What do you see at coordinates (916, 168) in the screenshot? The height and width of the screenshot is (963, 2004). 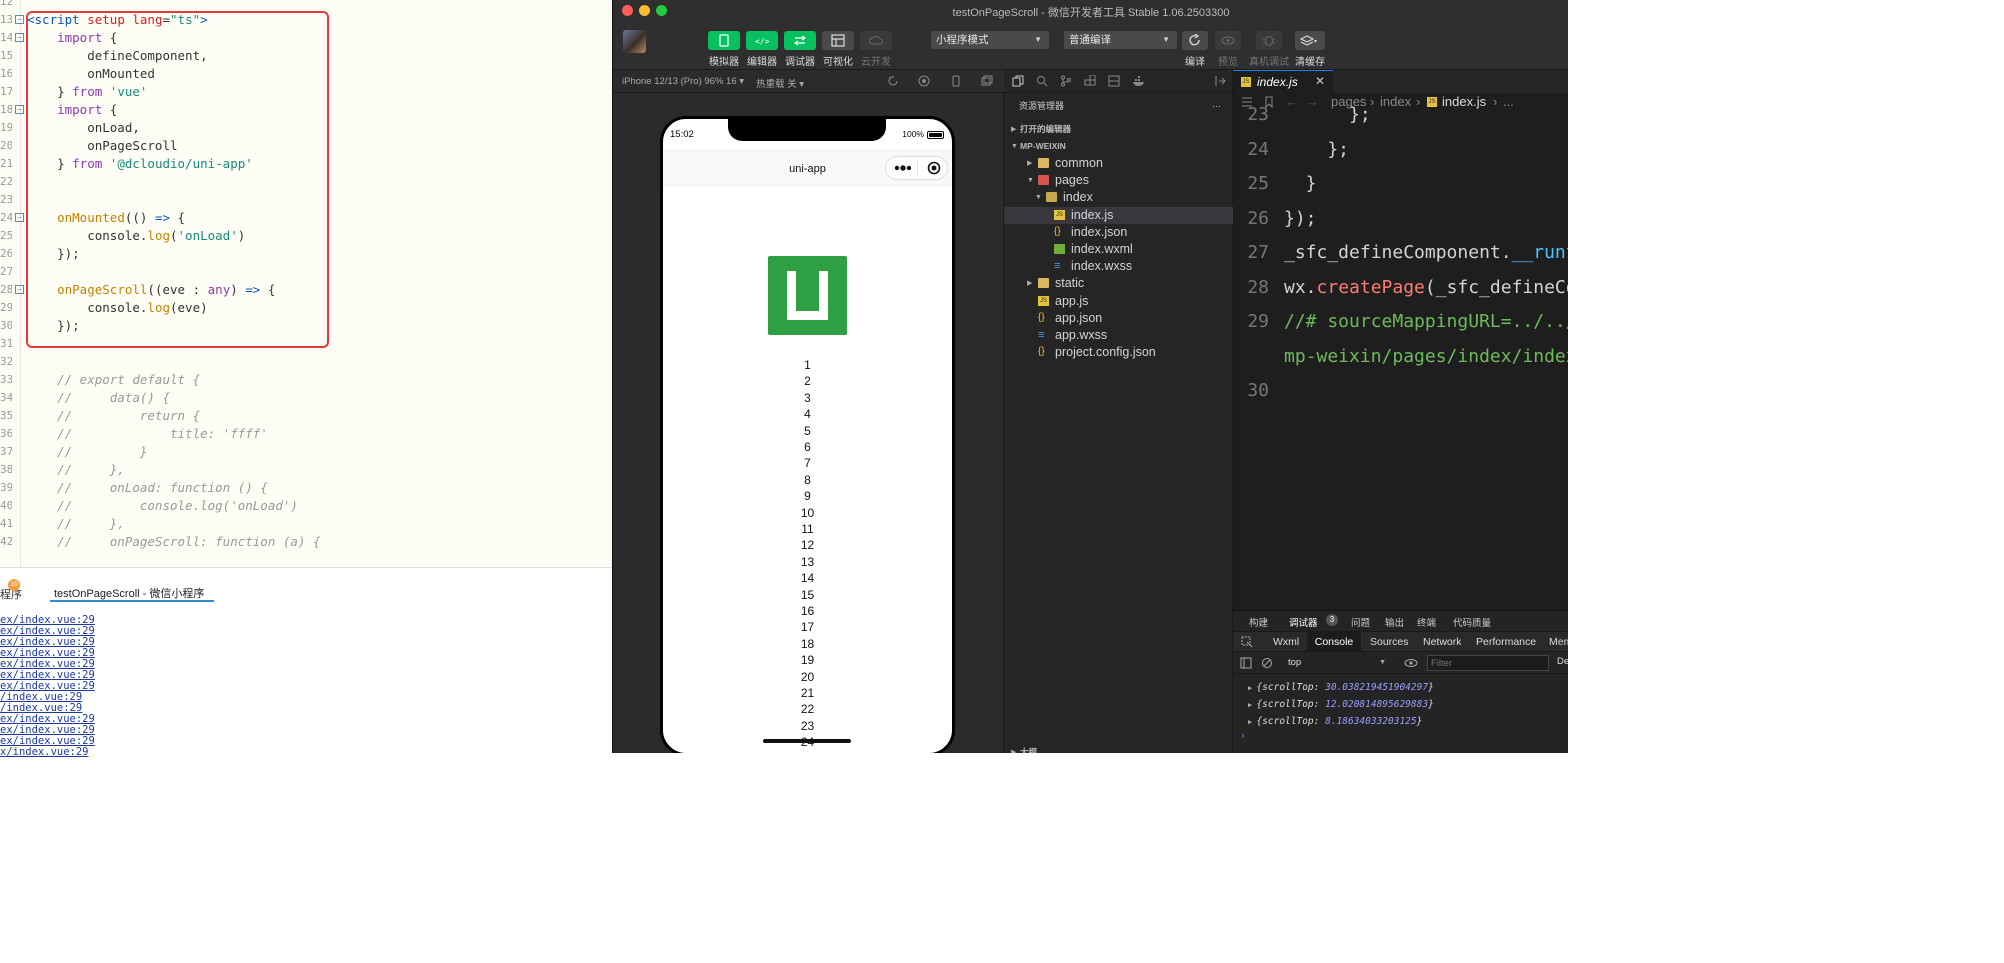 I see `mini-program-capsule` at bounding box center [916, 168].